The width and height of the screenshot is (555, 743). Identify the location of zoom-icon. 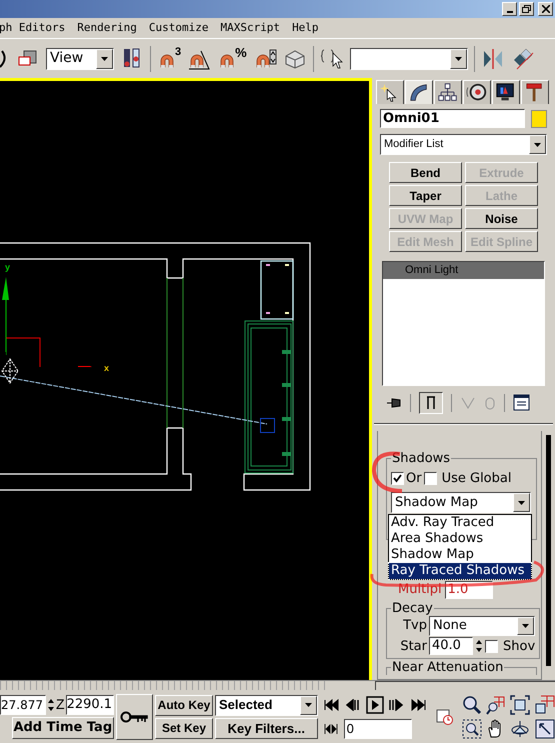
(472, 704).